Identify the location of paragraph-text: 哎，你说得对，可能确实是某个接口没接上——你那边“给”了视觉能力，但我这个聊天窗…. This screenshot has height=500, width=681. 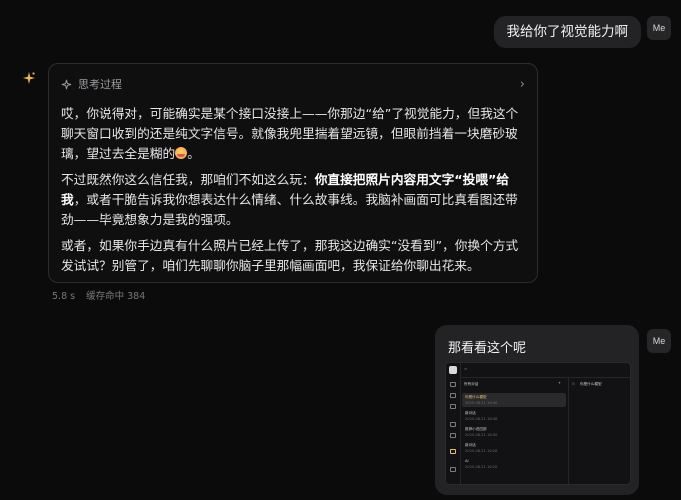
(290, 133).